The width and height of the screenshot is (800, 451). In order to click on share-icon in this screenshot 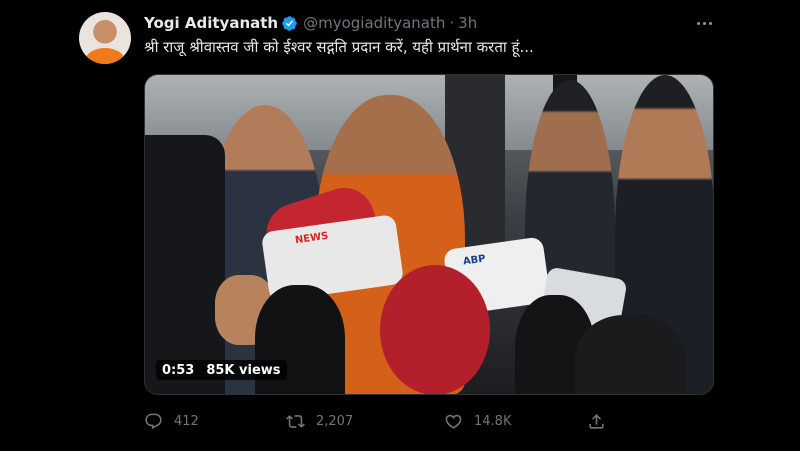, I will do `click(596, 421)`.